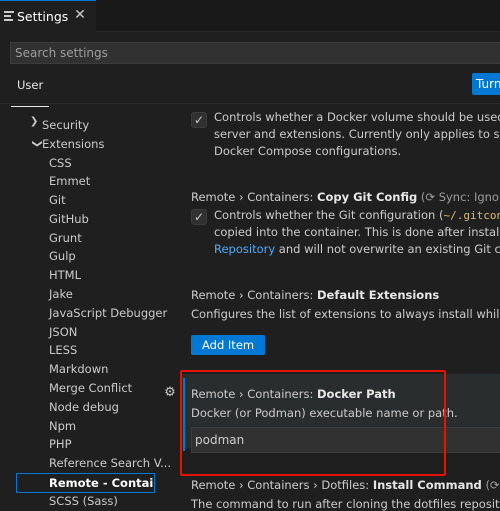 The width and height of the screenshot is (500, 511). I want to click on toc-item: Grunt, so click(65, 238).